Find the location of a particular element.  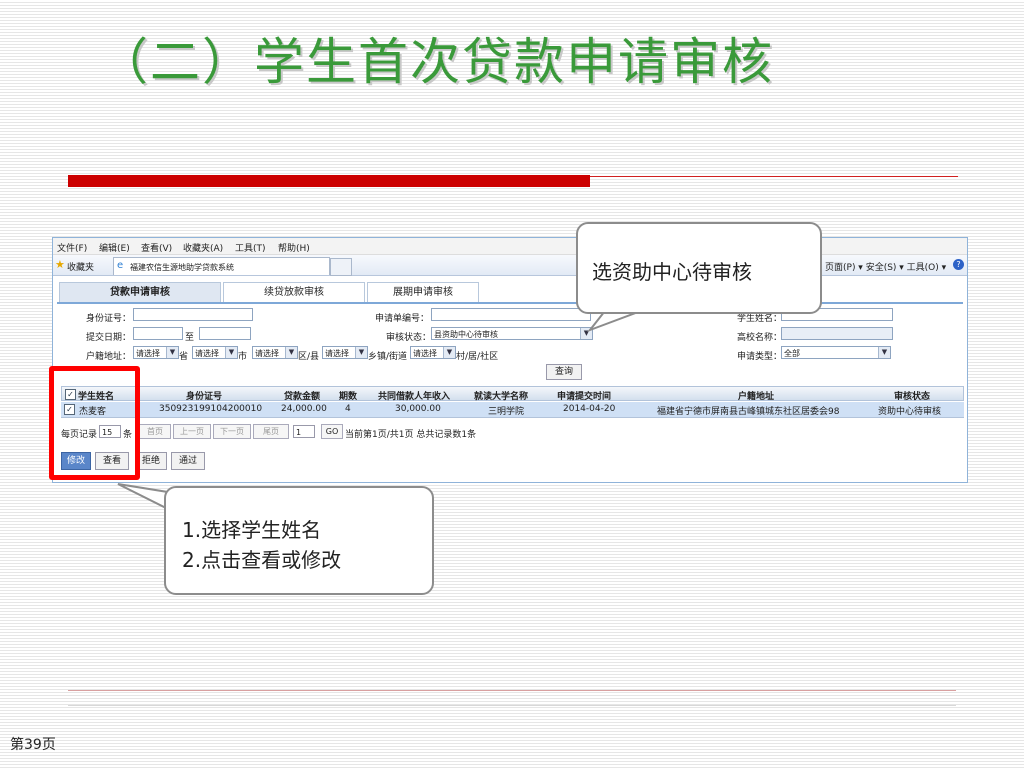

col-id-card: 身份证号 is located at coordinates (204, 397).